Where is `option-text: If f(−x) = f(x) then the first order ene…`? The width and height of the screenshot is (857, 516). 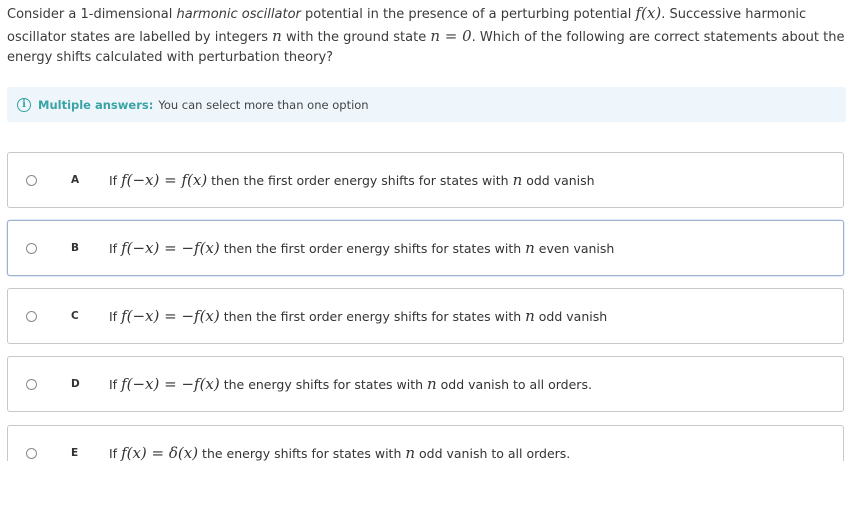
option-text: If f(−x) = f(x) then the first order ene… is located at coordinates (352, 180).